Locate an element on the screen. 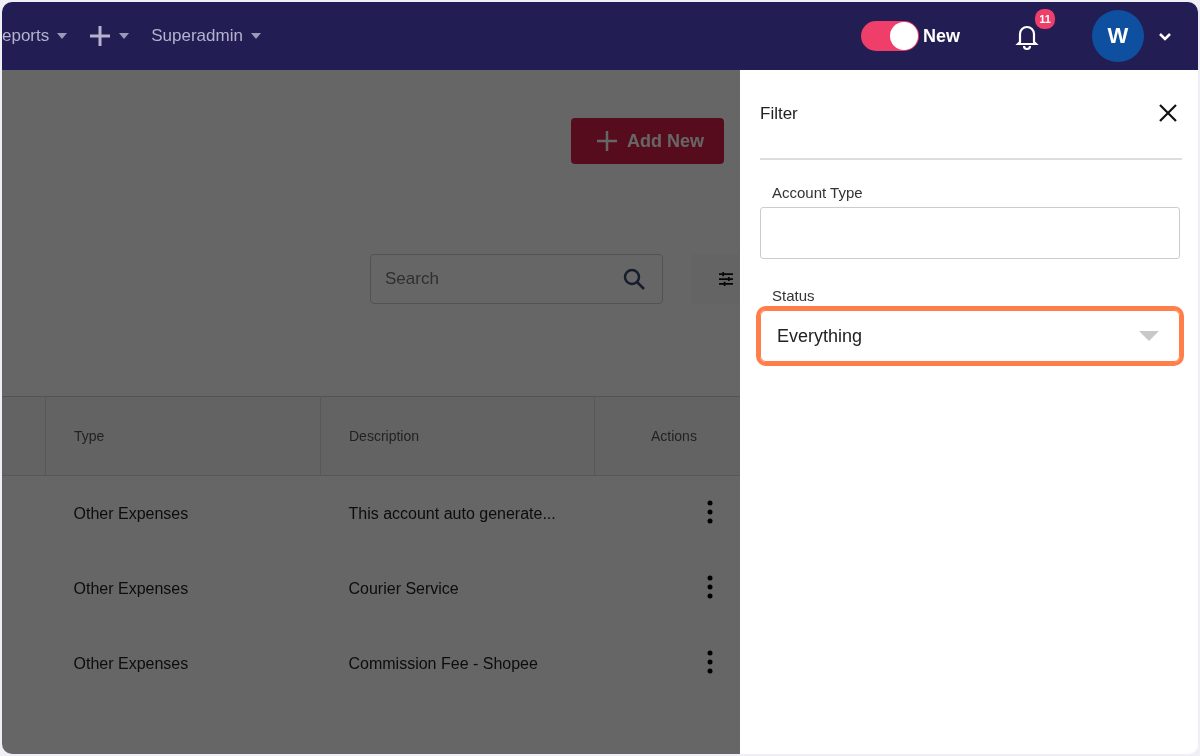 The height and width of the screenshot is (756, 1200). nav-menu: eports is located at coordinates (35, 36).